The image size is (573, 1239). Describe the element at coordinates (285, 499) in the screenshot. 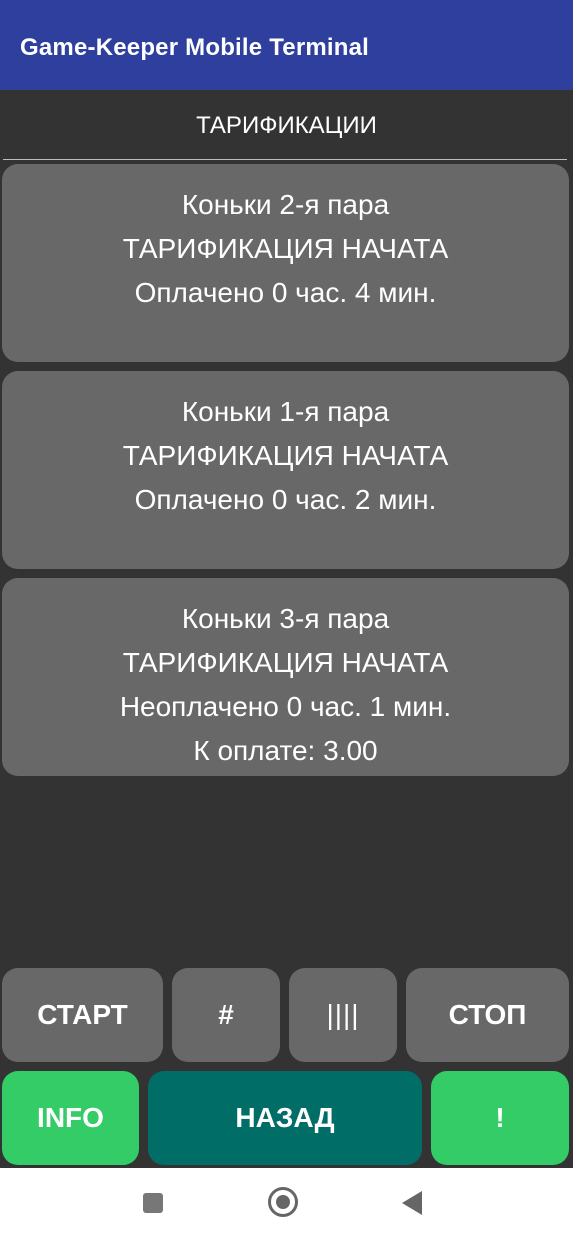

I see `card-time: Оплачено 0 час. 2 мин.` at that location.